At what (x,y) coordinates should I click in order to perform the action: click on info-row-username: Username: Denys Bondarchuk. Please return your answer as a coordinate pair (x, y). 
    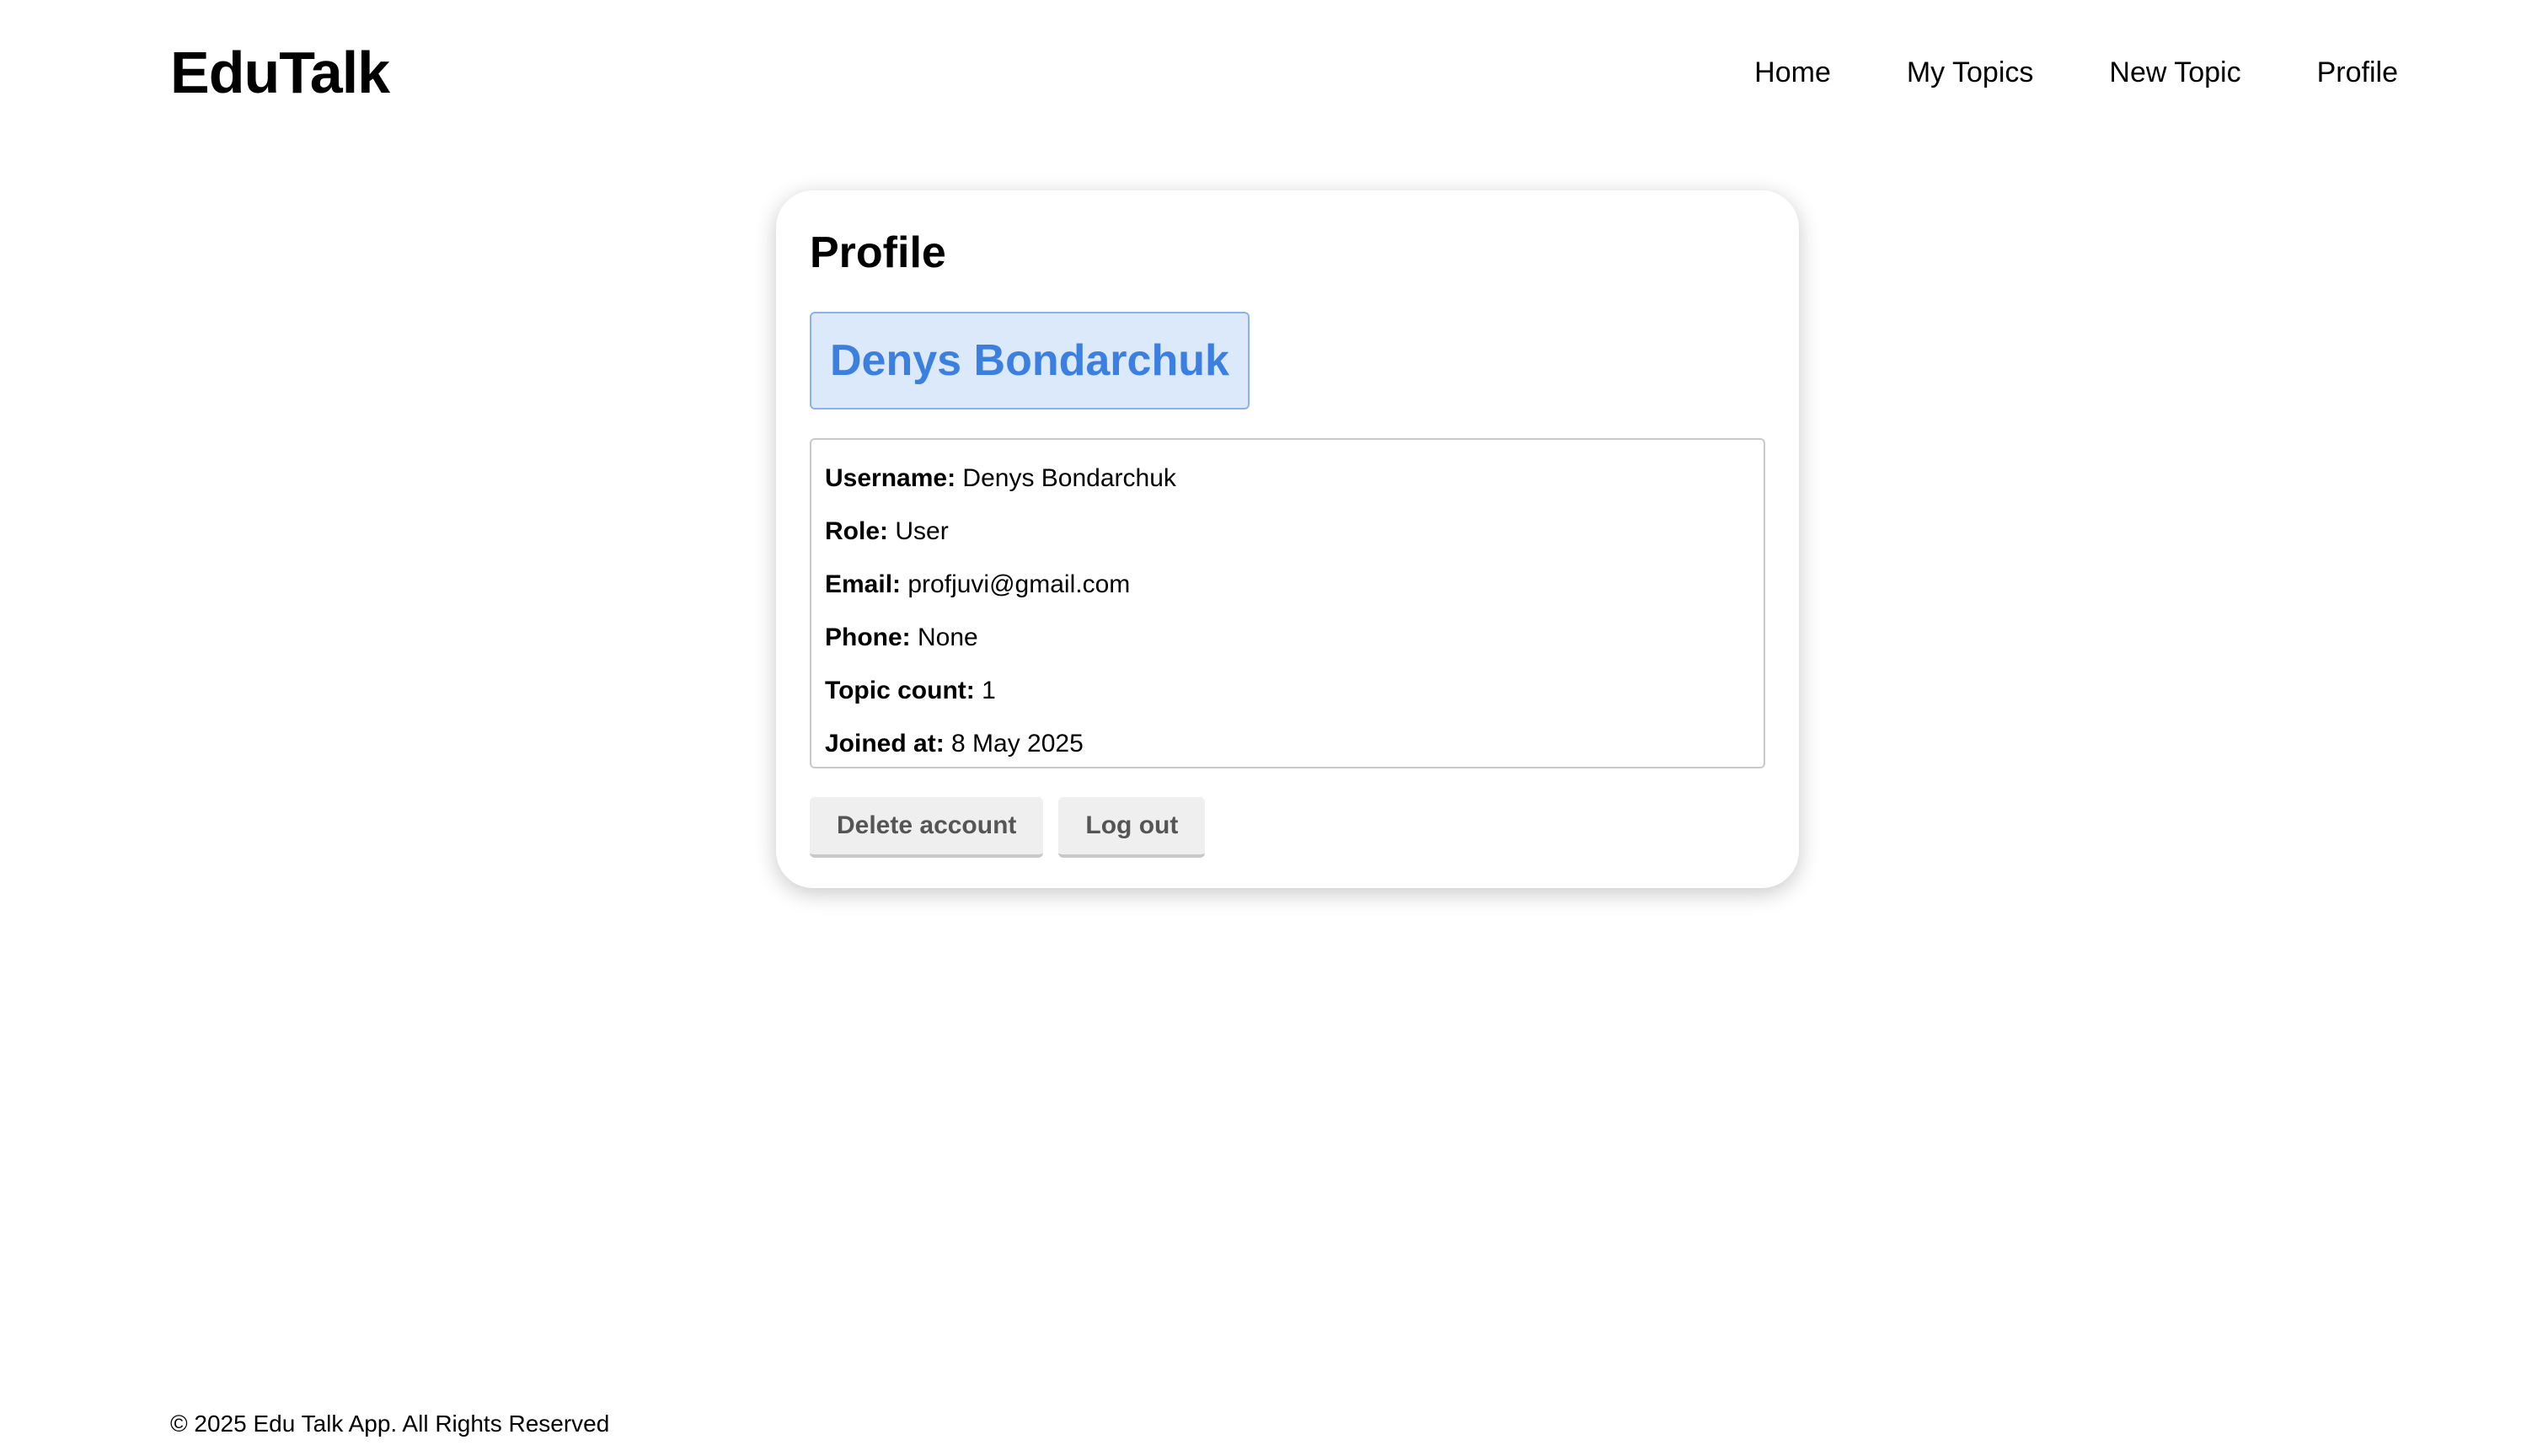
    Looking at the image, I should click on (1287, 478).